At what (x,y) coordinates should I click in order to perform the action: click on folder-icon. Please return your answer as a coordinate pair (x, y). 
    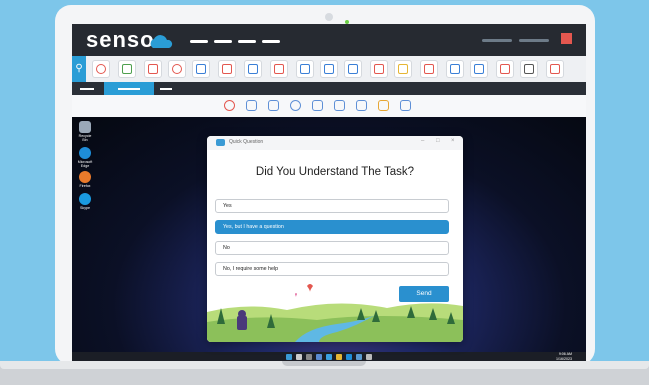
    Looking at the image, I should click on (339, 357).